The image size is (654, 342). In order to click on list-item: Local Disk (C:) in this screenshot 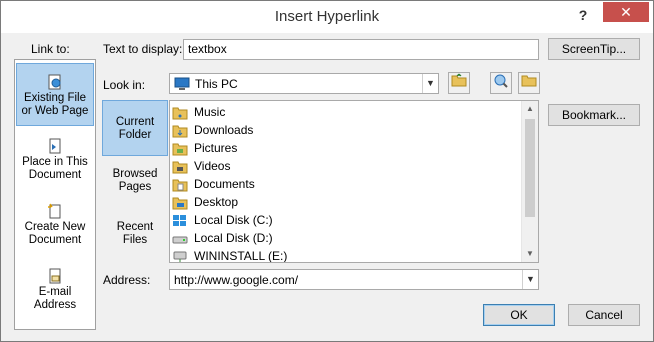, I will do `click(222, 220)`.